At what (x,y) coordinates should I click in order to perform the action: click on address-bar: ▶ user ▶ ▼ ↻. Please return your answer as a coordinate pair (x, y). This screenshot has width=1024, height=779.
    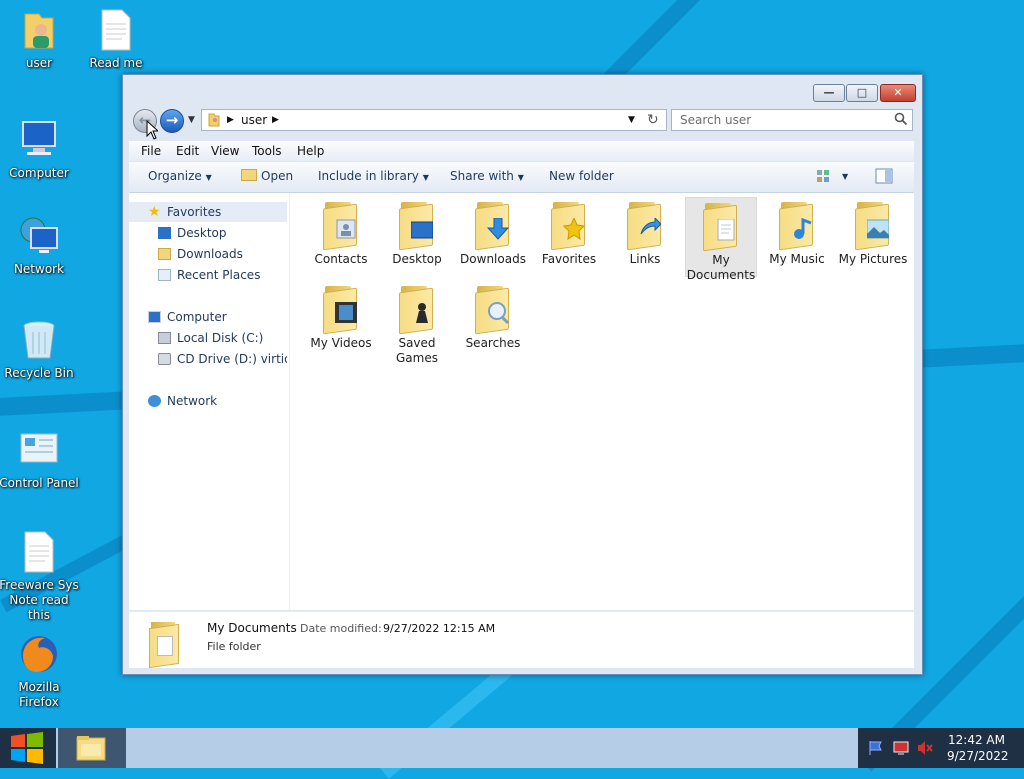
    Looking at the image, I should click on (434, 120).